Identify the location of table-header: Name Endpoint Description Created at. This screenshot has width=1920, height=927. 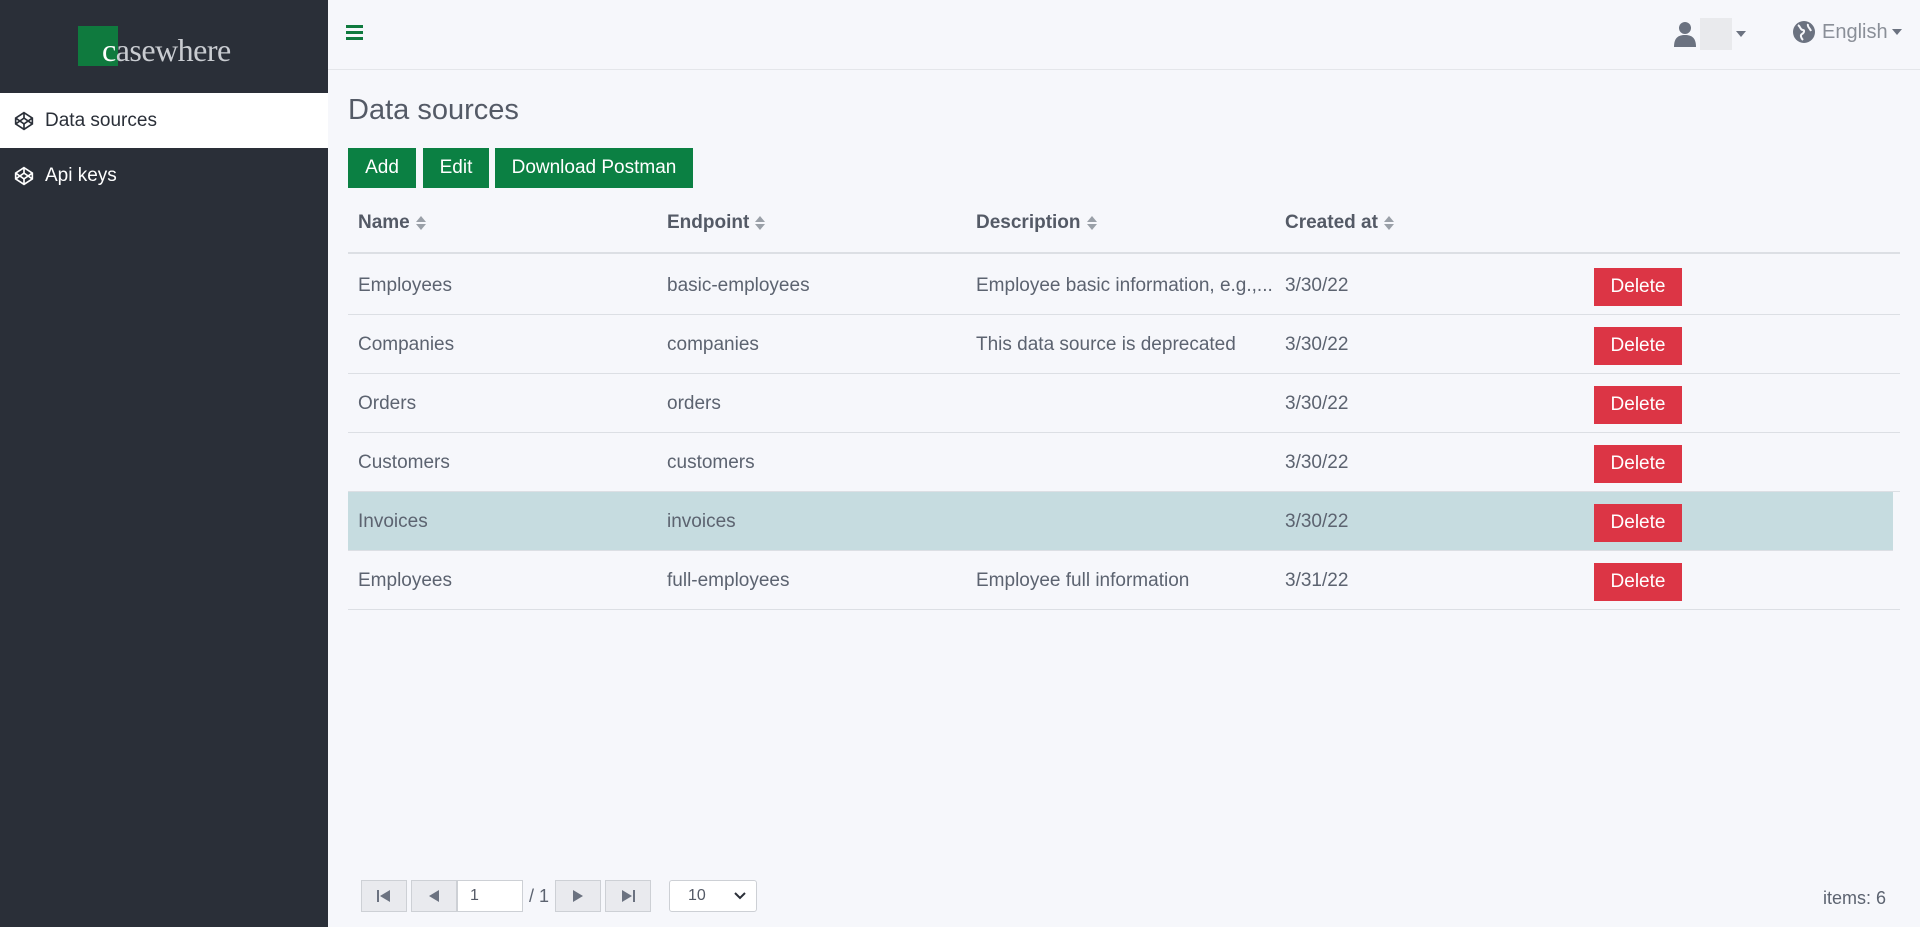
(1124, 227).